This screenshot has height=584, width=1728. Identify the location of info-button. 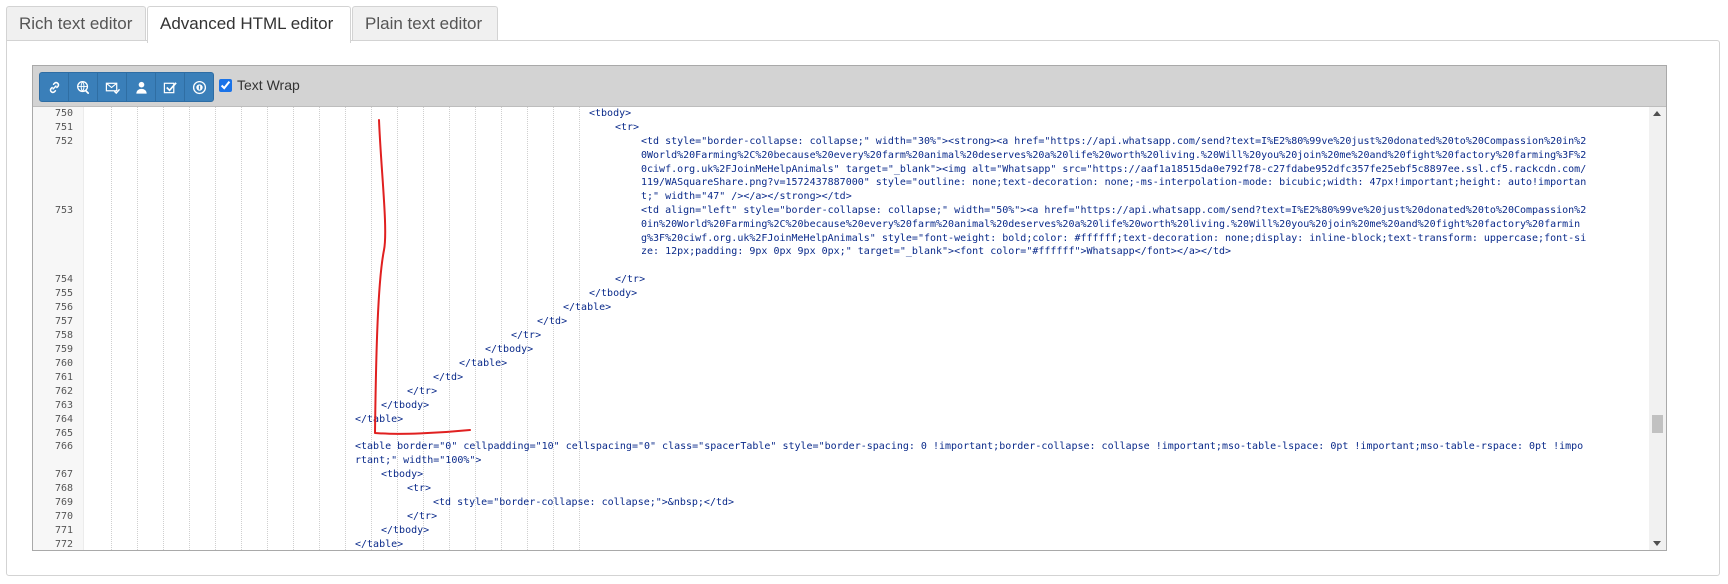
(199, 87).